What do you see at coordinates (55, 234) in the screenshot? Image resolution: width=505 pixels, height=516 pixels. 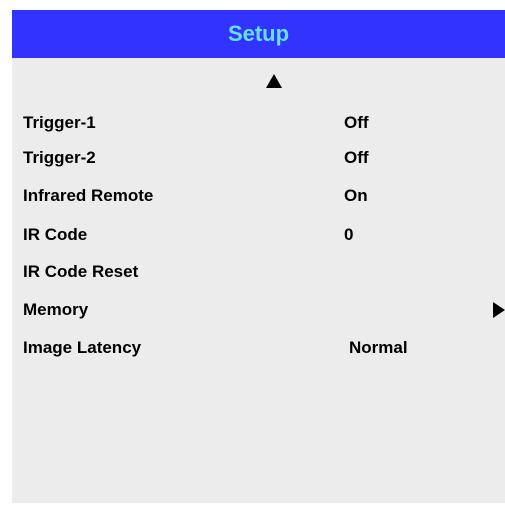 I see `menu-item-label: IR Code` at bounding box center [55, 234].